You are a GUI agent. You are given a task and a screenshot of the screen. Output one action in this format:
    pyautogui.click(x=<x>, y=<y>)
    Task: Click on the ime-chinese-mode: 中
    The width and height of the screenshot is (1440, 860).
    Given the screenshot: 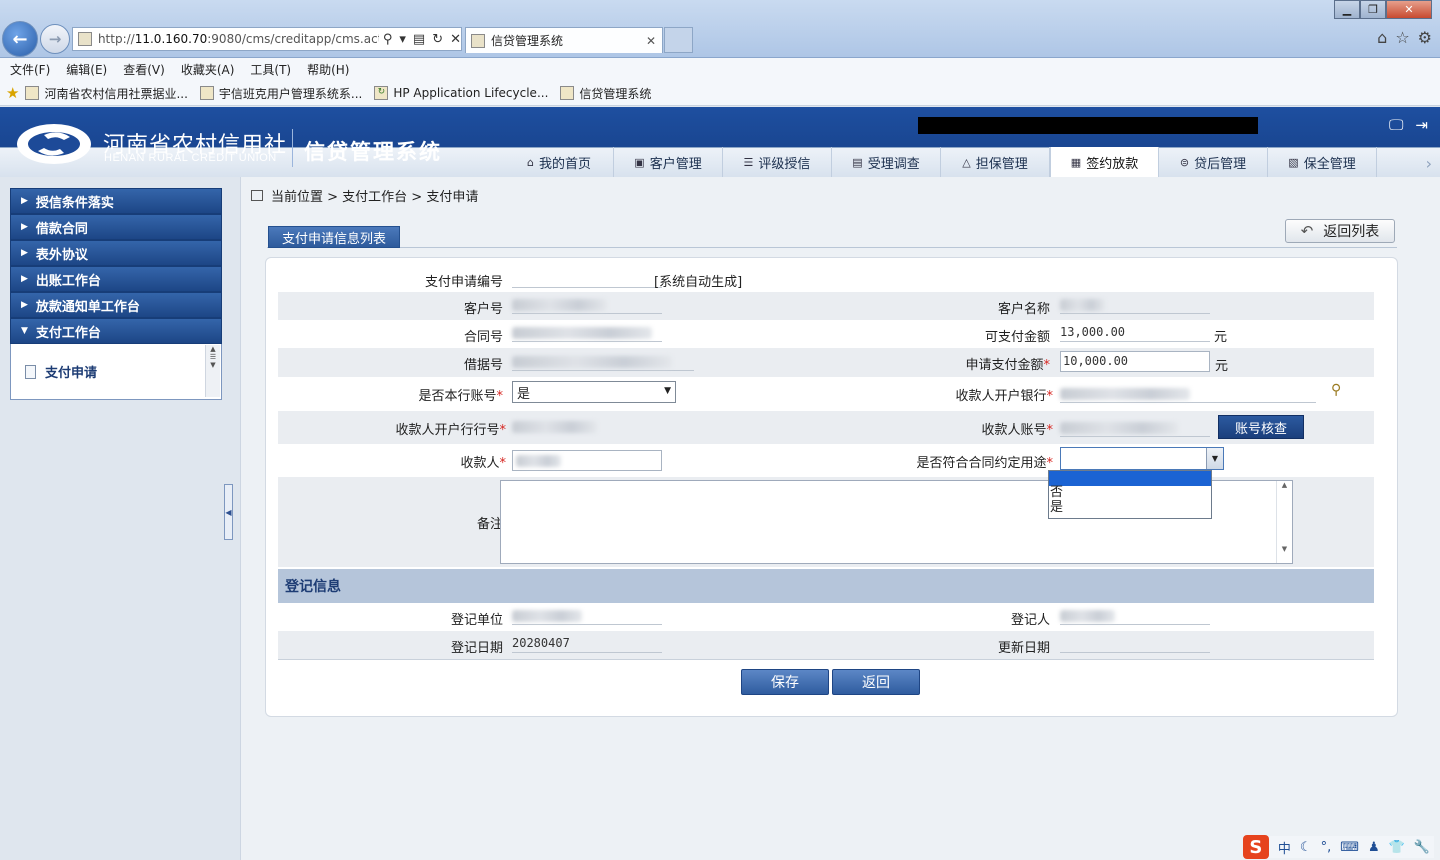 What is the action you would take?
    pyautogui.click(x=1284, y=847)
    